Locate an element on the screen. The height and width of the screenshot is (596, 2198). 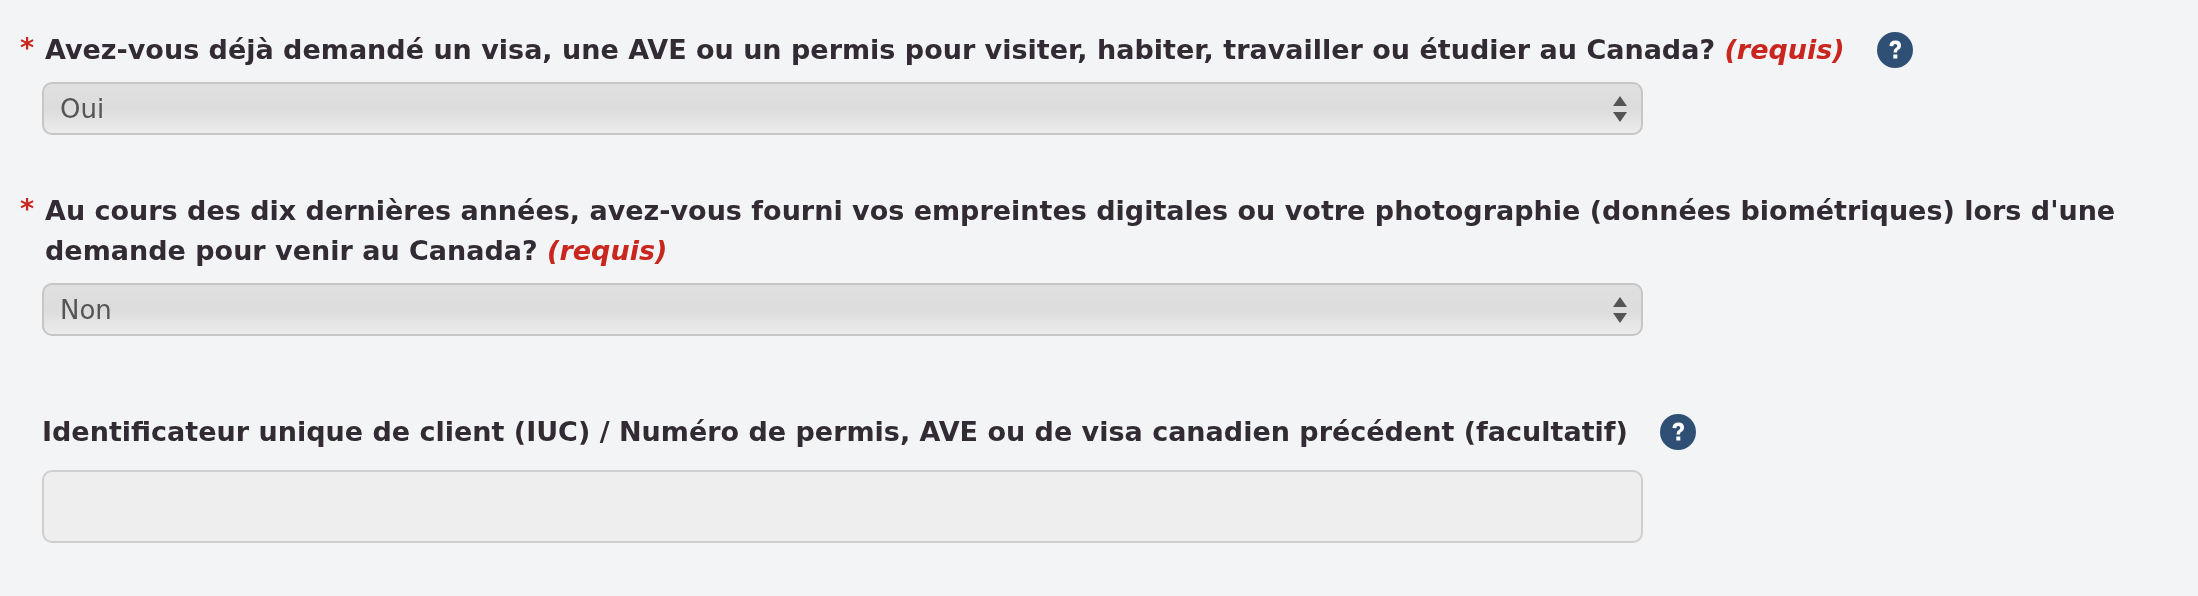
dropdown: Non is located at coordinates (842, 309).